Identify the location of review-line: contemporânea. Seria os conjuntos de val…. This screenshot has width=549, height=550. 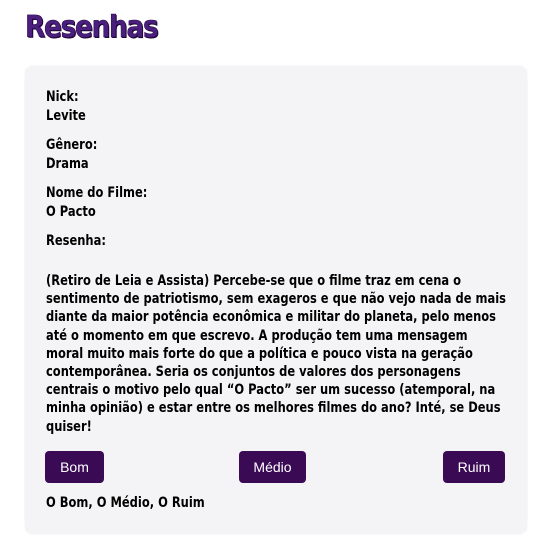
(253, 372).